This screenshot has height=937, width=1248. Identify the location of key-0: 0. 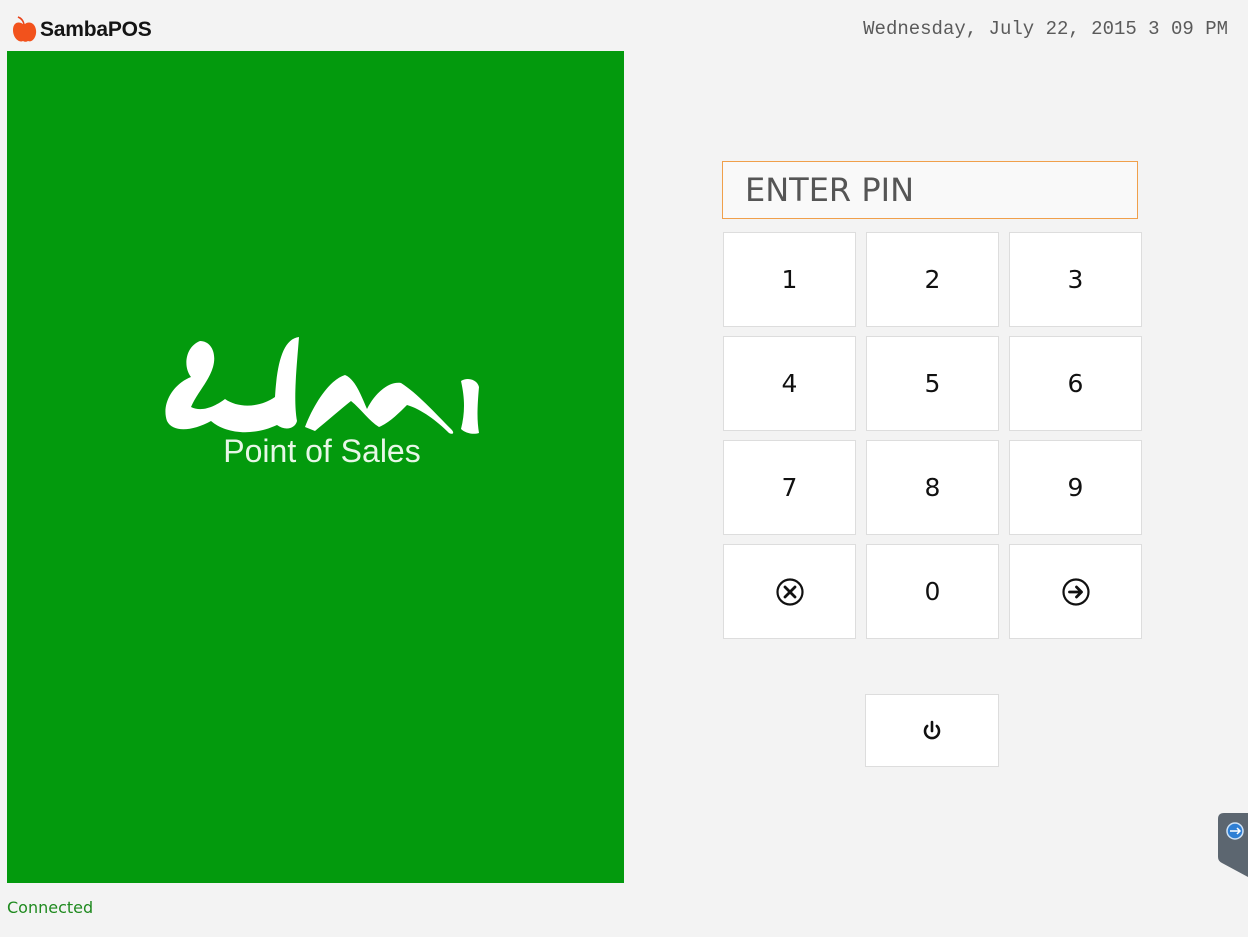
(932, 591).